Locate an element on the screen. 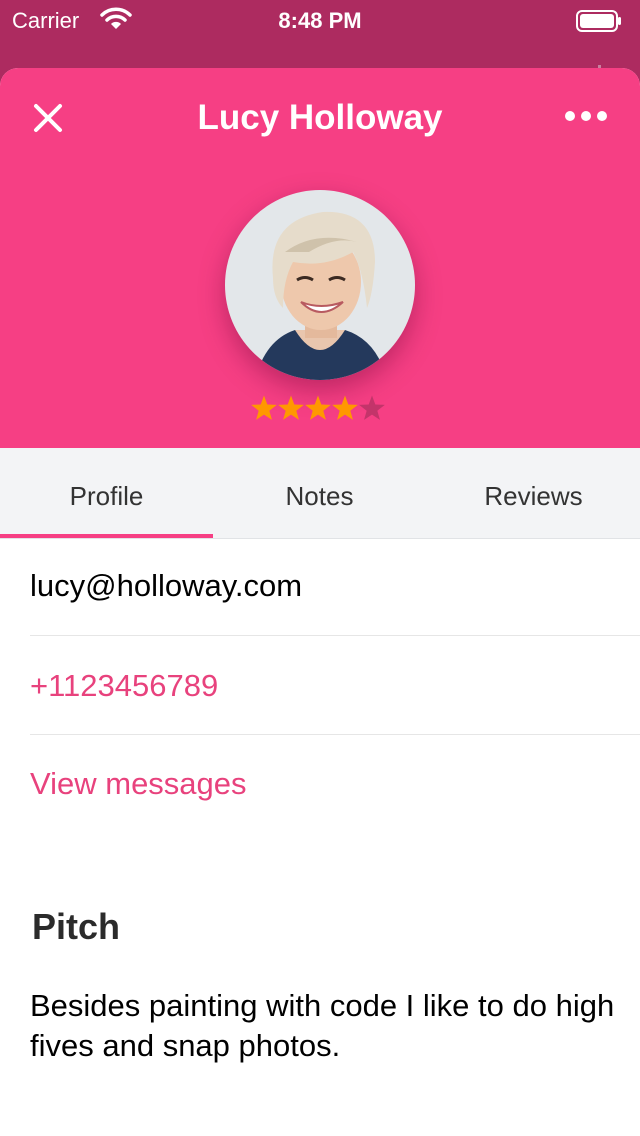 The width and height of the screenshot is (640, 1136). tab-notes: Notes is located at coordinates (319, 493).